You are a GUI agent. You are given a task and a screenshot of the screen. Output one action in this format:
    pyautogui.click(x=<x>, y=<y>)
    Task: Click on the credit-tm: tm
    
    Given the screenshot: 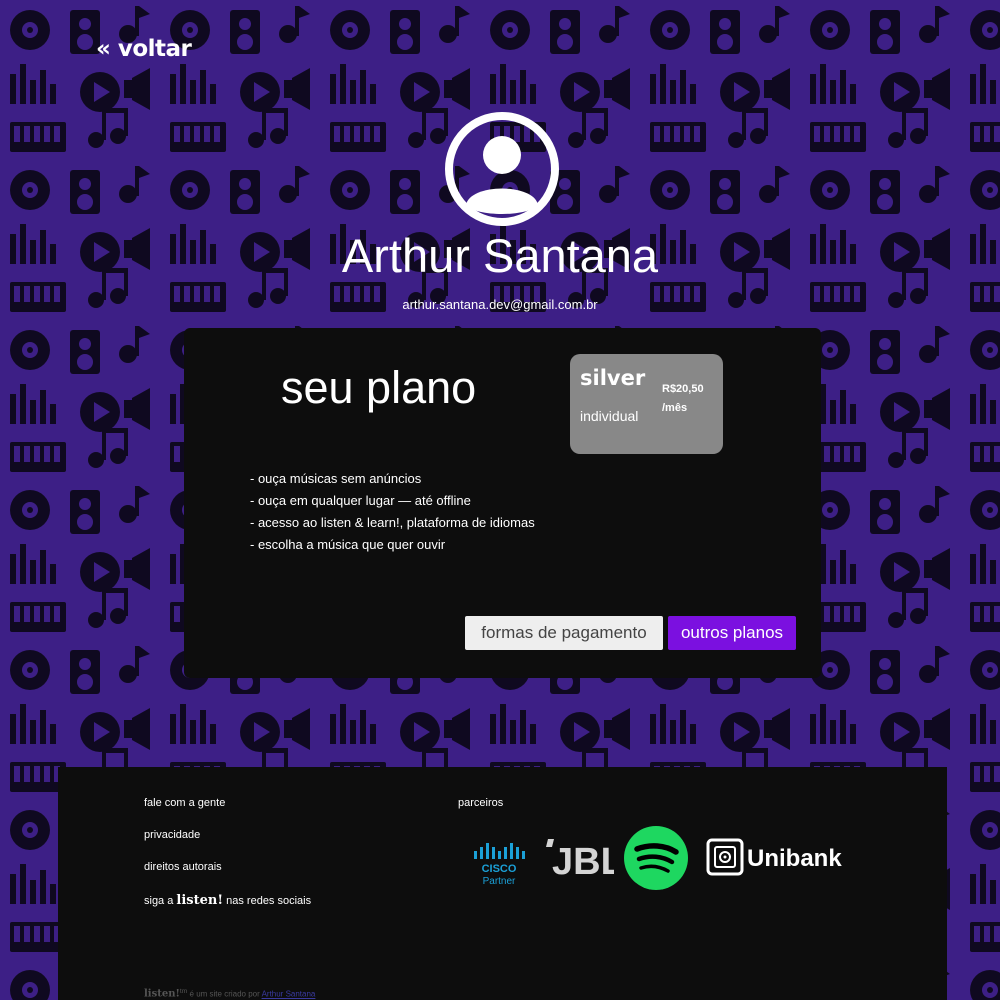 What is the action you would take?
    pyautogui.click(x=183, y=991)
    